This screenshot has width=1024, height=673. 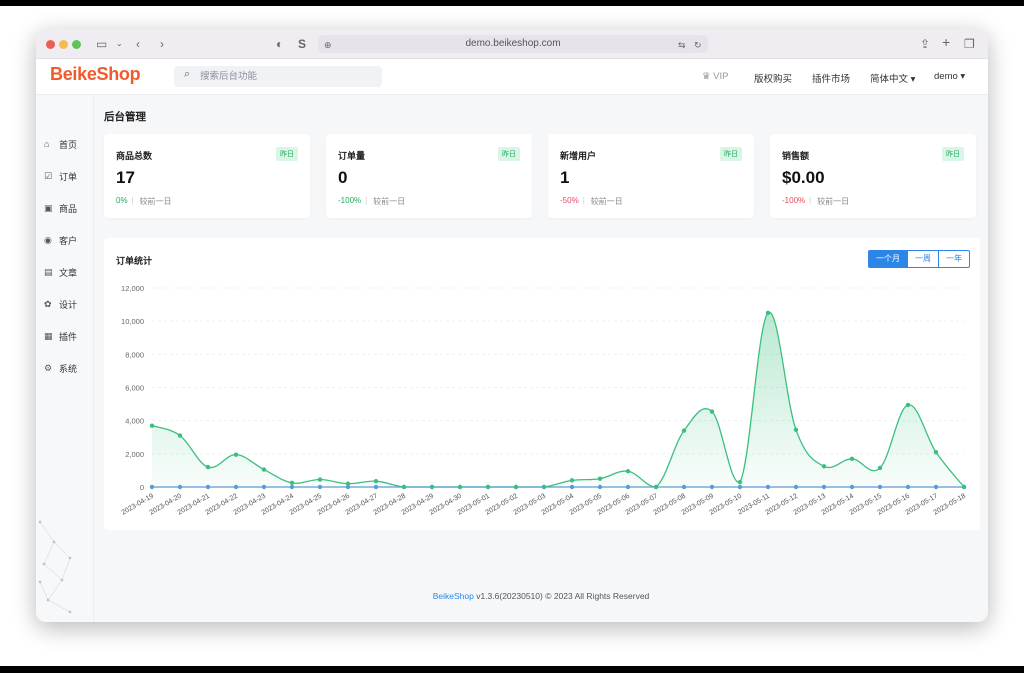 What do you see at coordinates (429, 176) in the screenshot?
I see `stat-card-orders: 订单量 昨日 0 -100% | 较前一日` at bounding box center [429, 176].